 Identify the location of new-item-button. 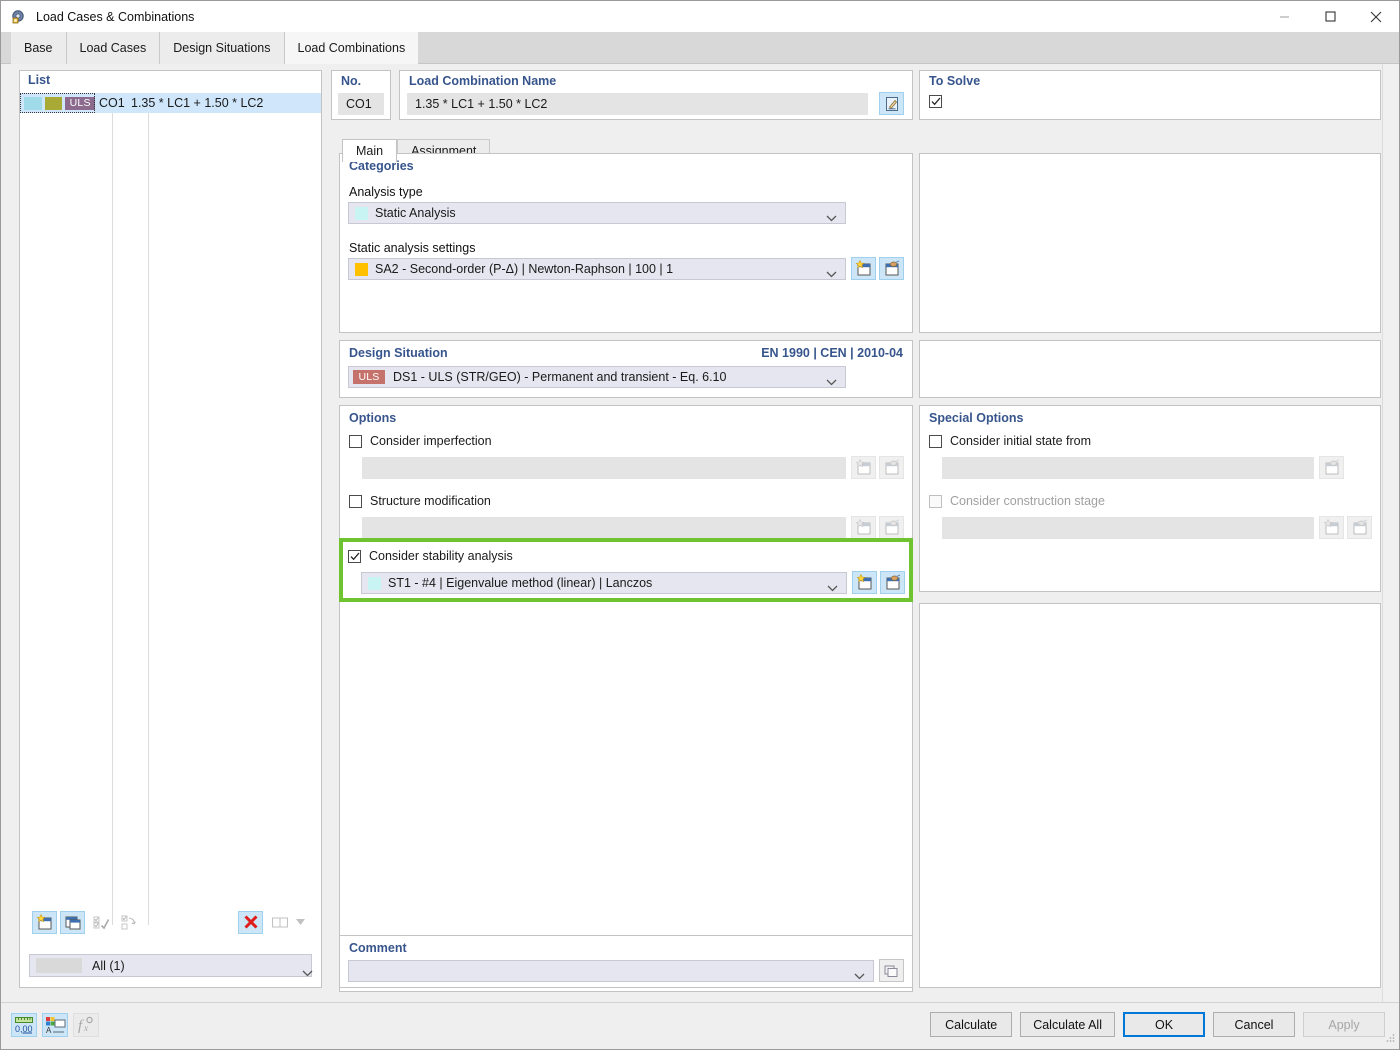
(44, 922).